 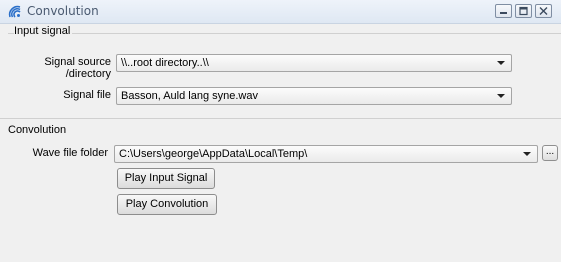 I want to click on minimize-button, so click(x=503, y=11).